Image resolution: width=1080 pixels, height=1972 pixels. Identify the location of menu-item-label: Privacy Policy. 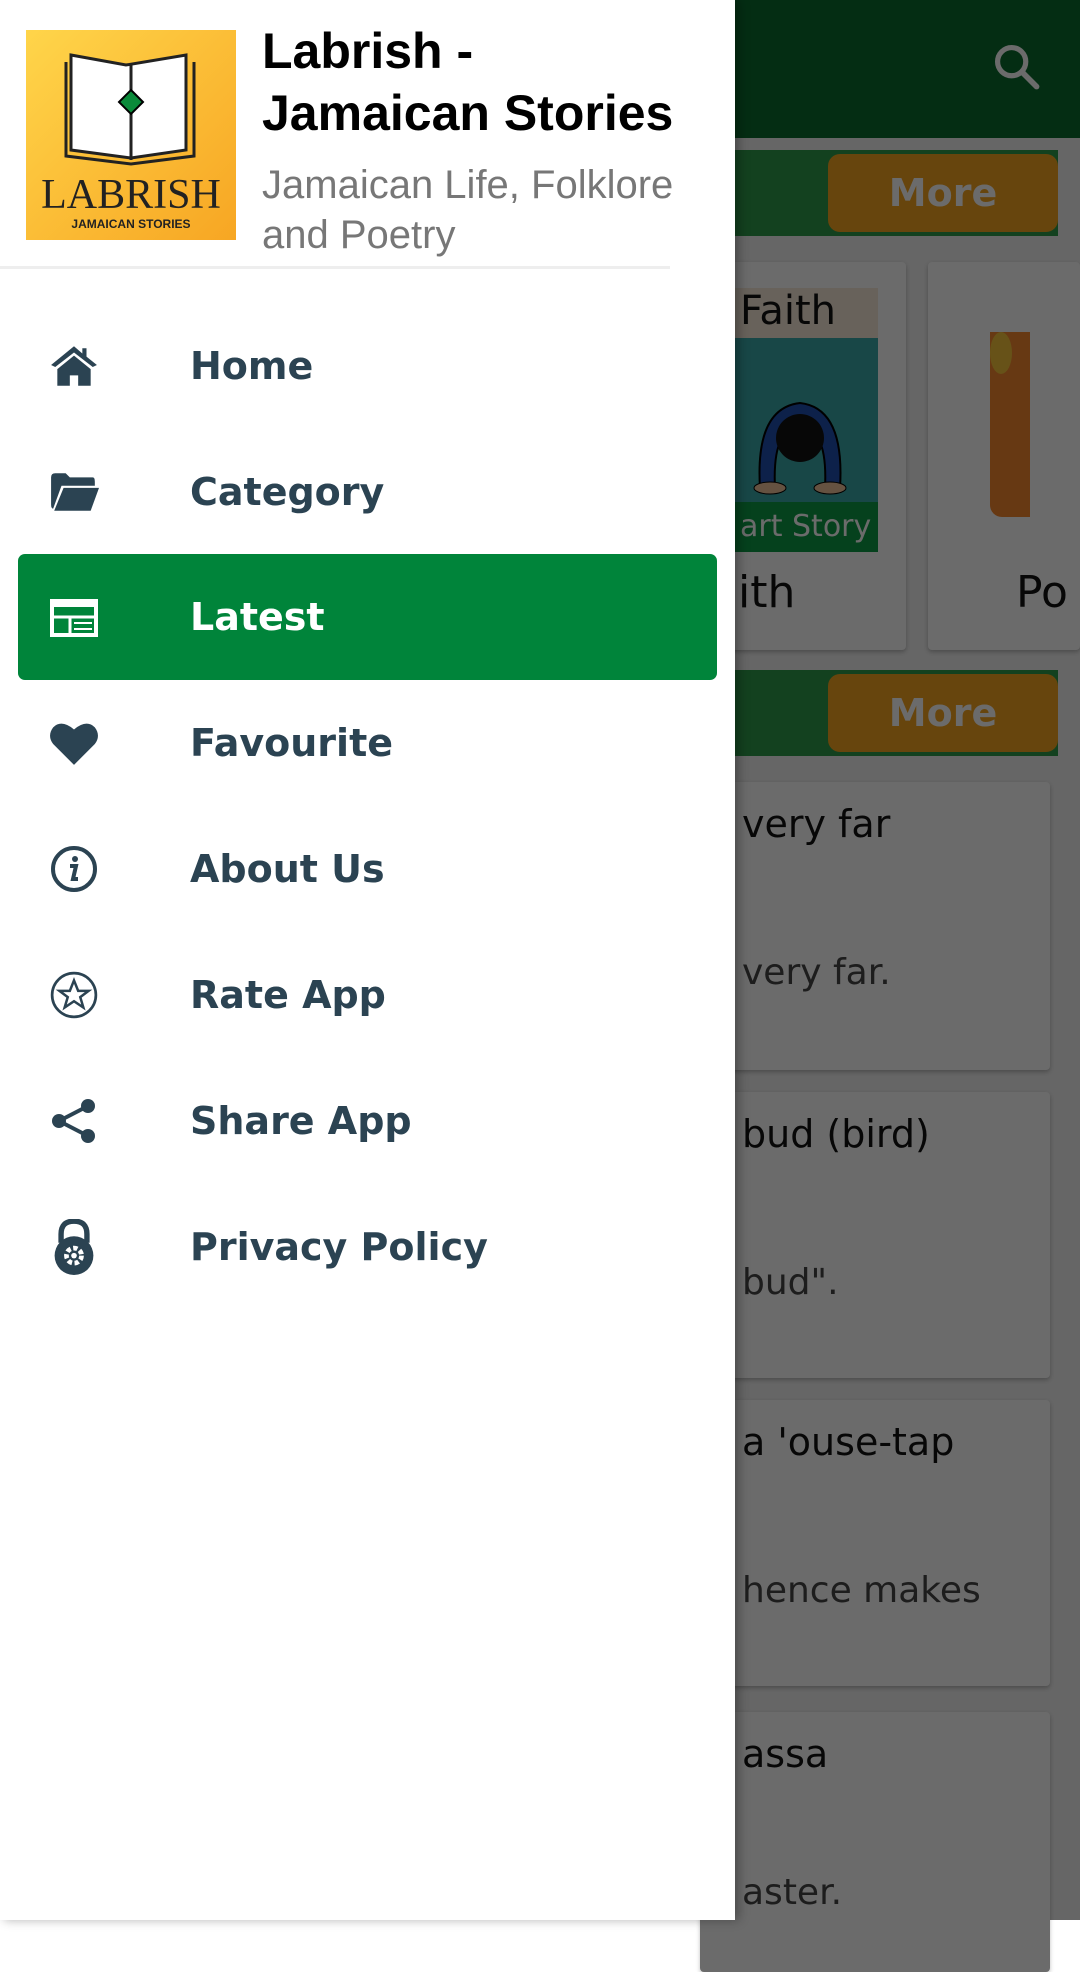
(339, 1247).